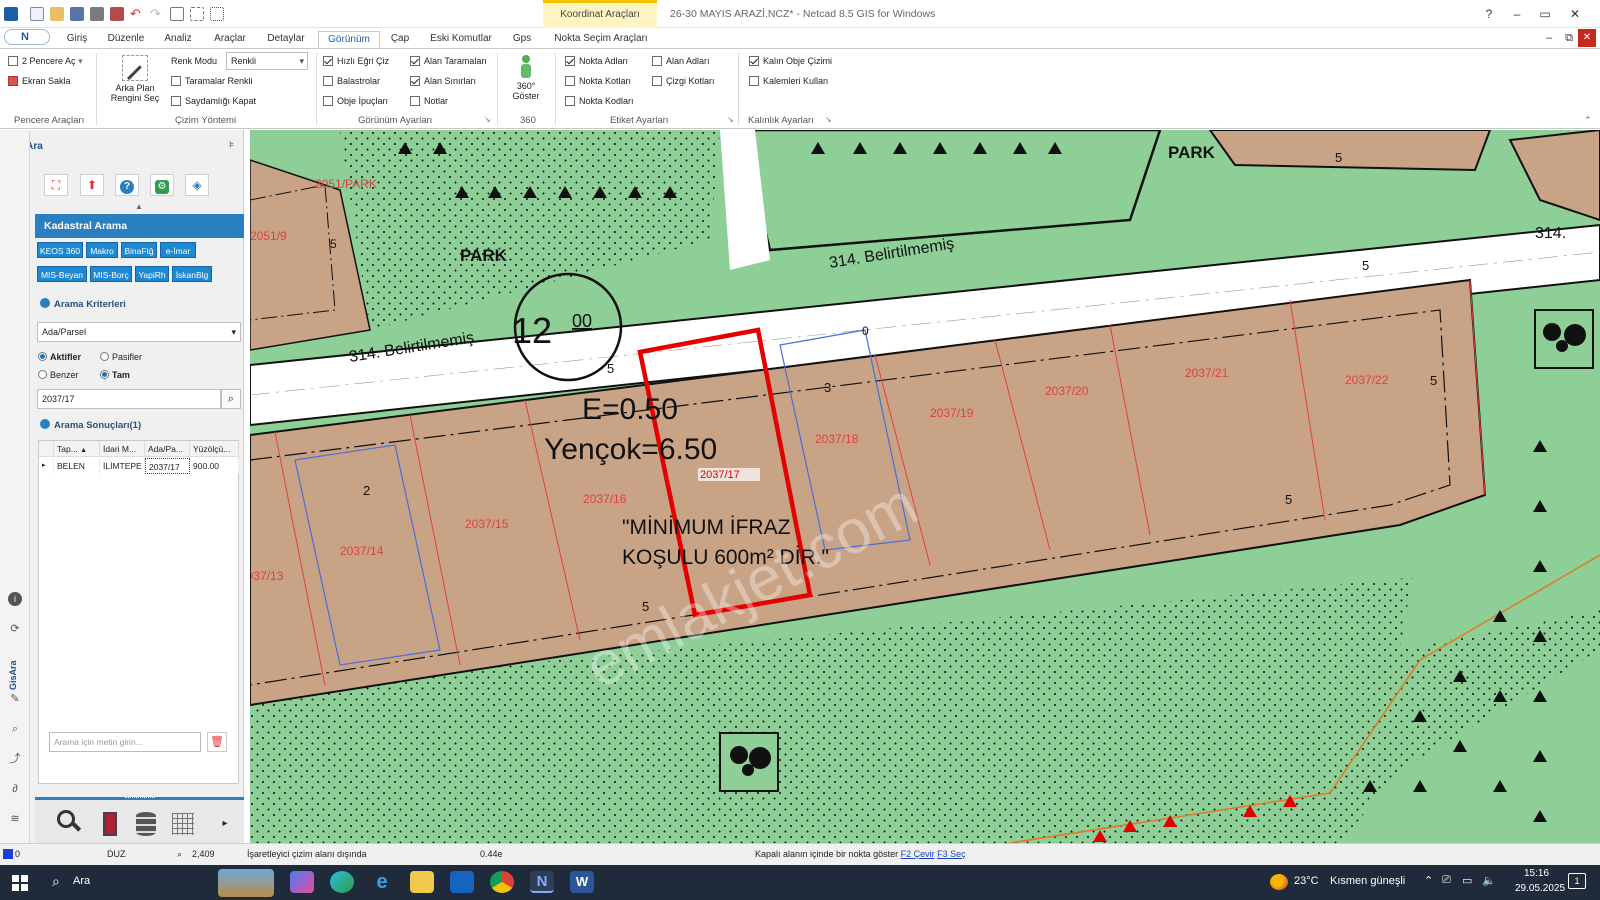 The width and height of the screenshot is (1600, 900). Describe the element at coordinates (192, 274) in the screenshot. I see `iskanblg-button: İskanBlg` at that location.